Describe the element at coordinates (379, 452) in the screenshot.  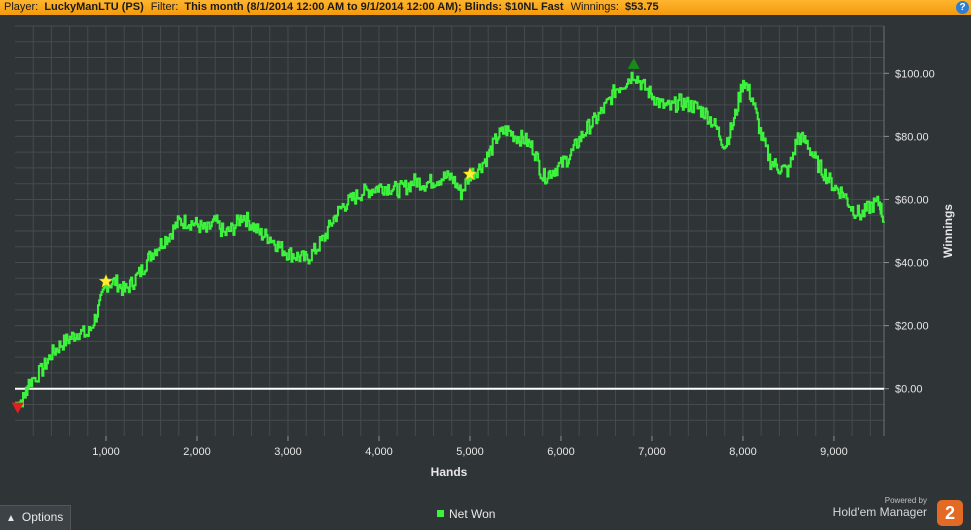
I see `x-tick-label: 4,000` at that location.